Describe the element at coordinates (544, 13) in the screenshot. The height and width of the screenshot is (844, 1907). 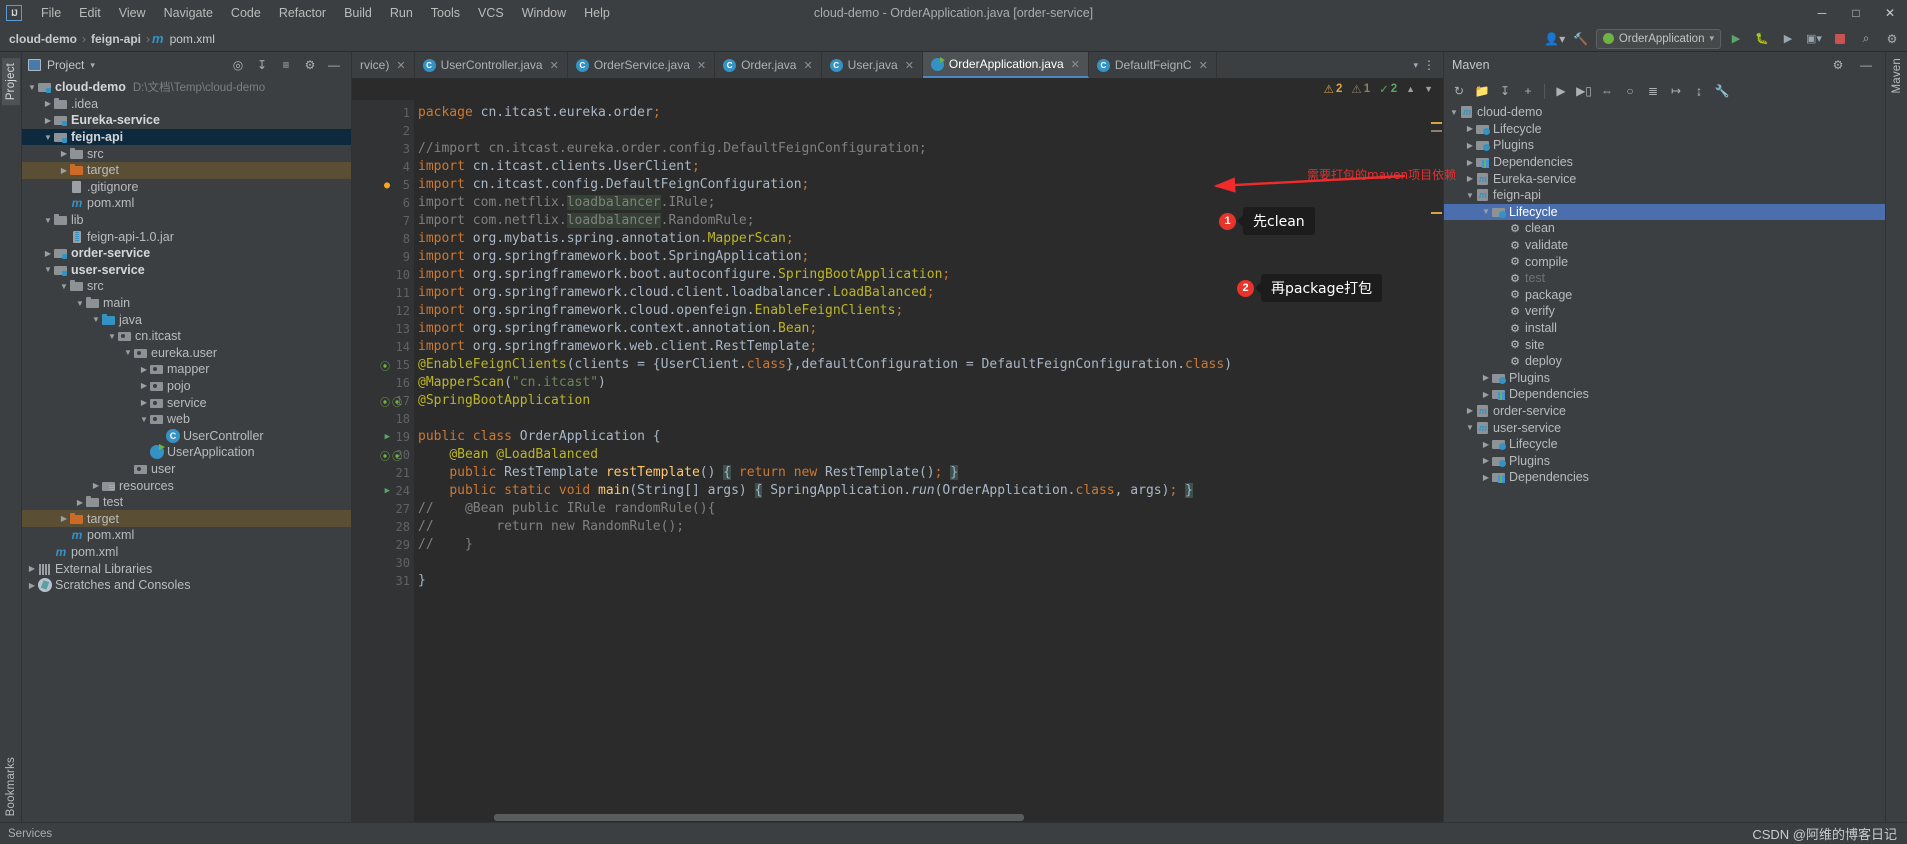
I see `menu-window: Window` at that location.